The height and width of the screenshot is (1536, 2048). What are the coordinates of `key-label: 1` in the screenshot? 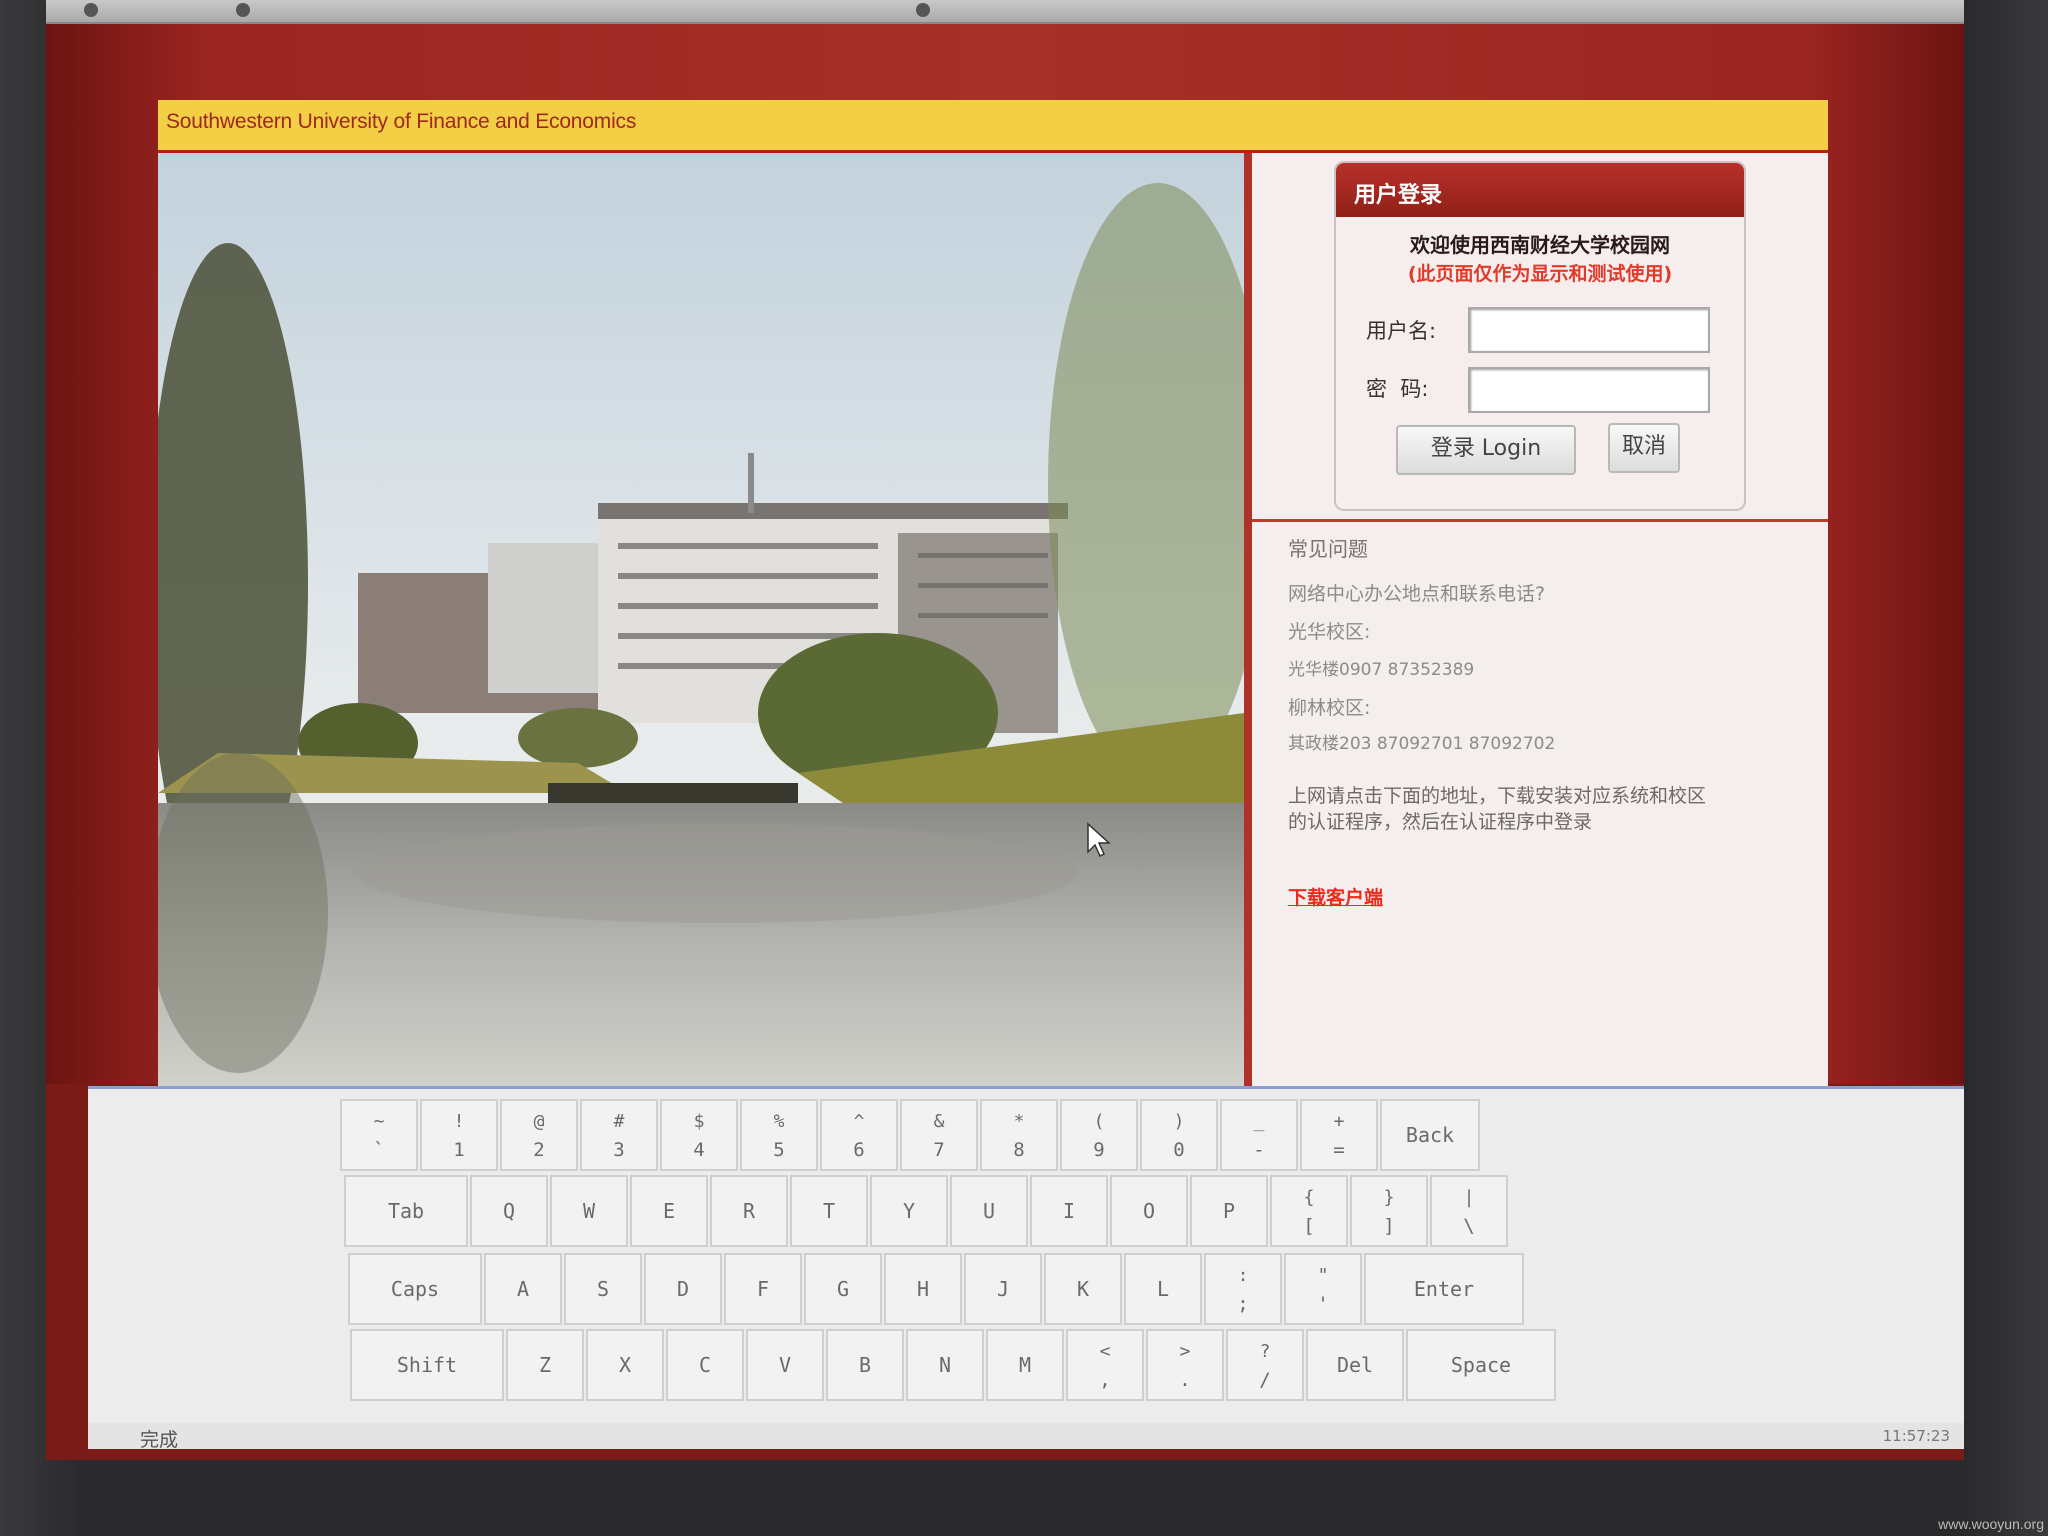 It's located at (459, 1150).